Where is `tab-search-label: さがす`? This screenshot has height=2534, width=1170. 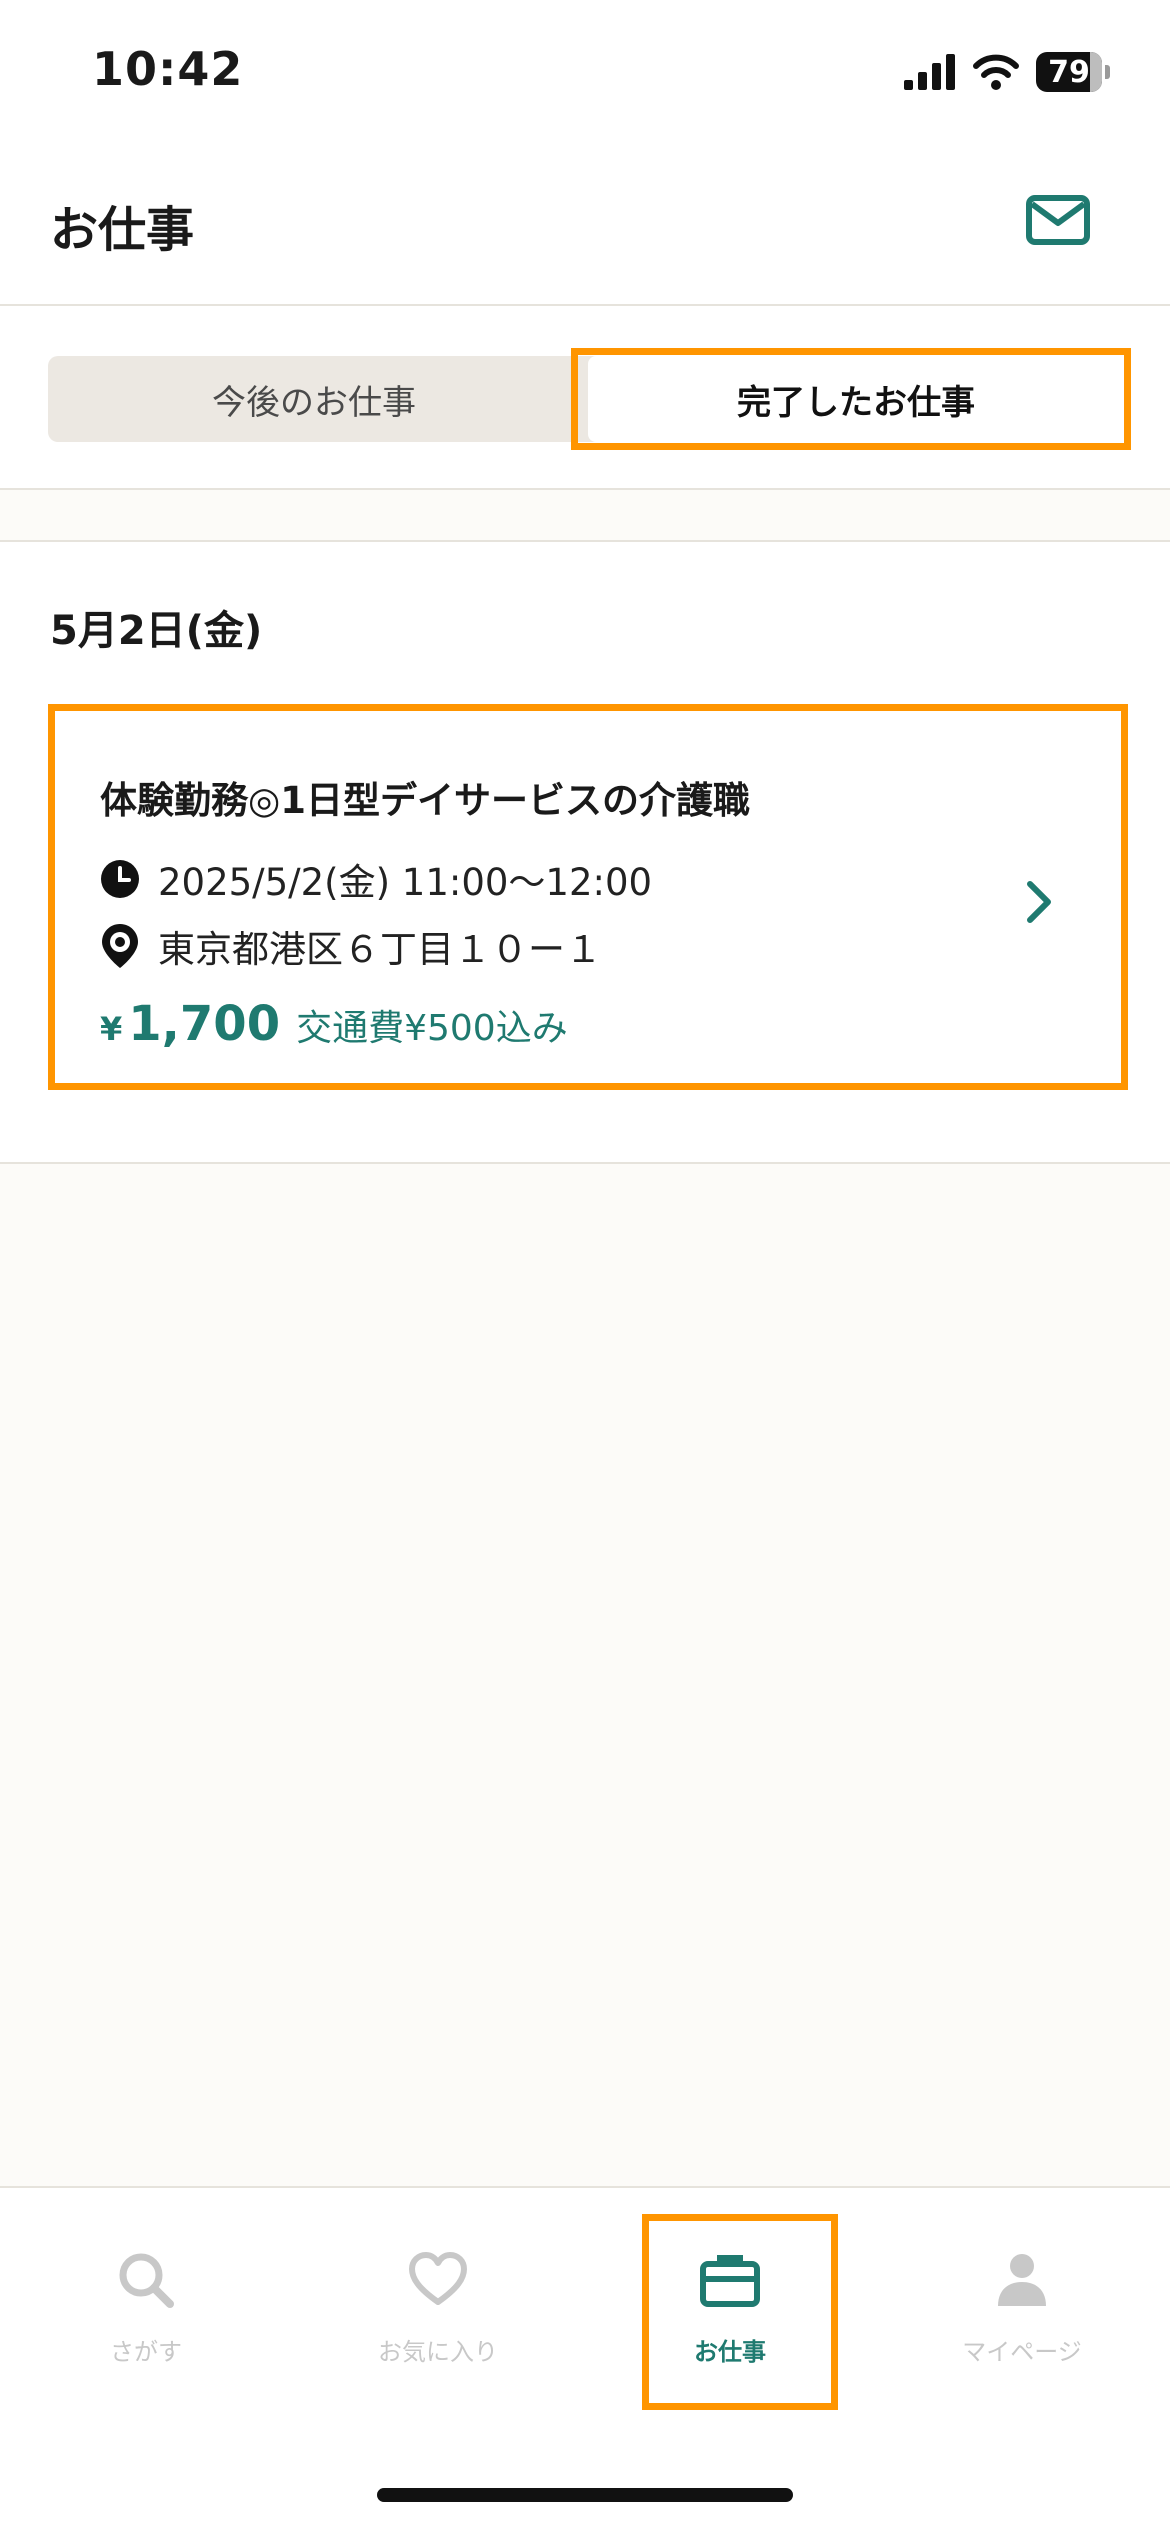
tab-search-label: さがす is located at coordinates (146, 2352).